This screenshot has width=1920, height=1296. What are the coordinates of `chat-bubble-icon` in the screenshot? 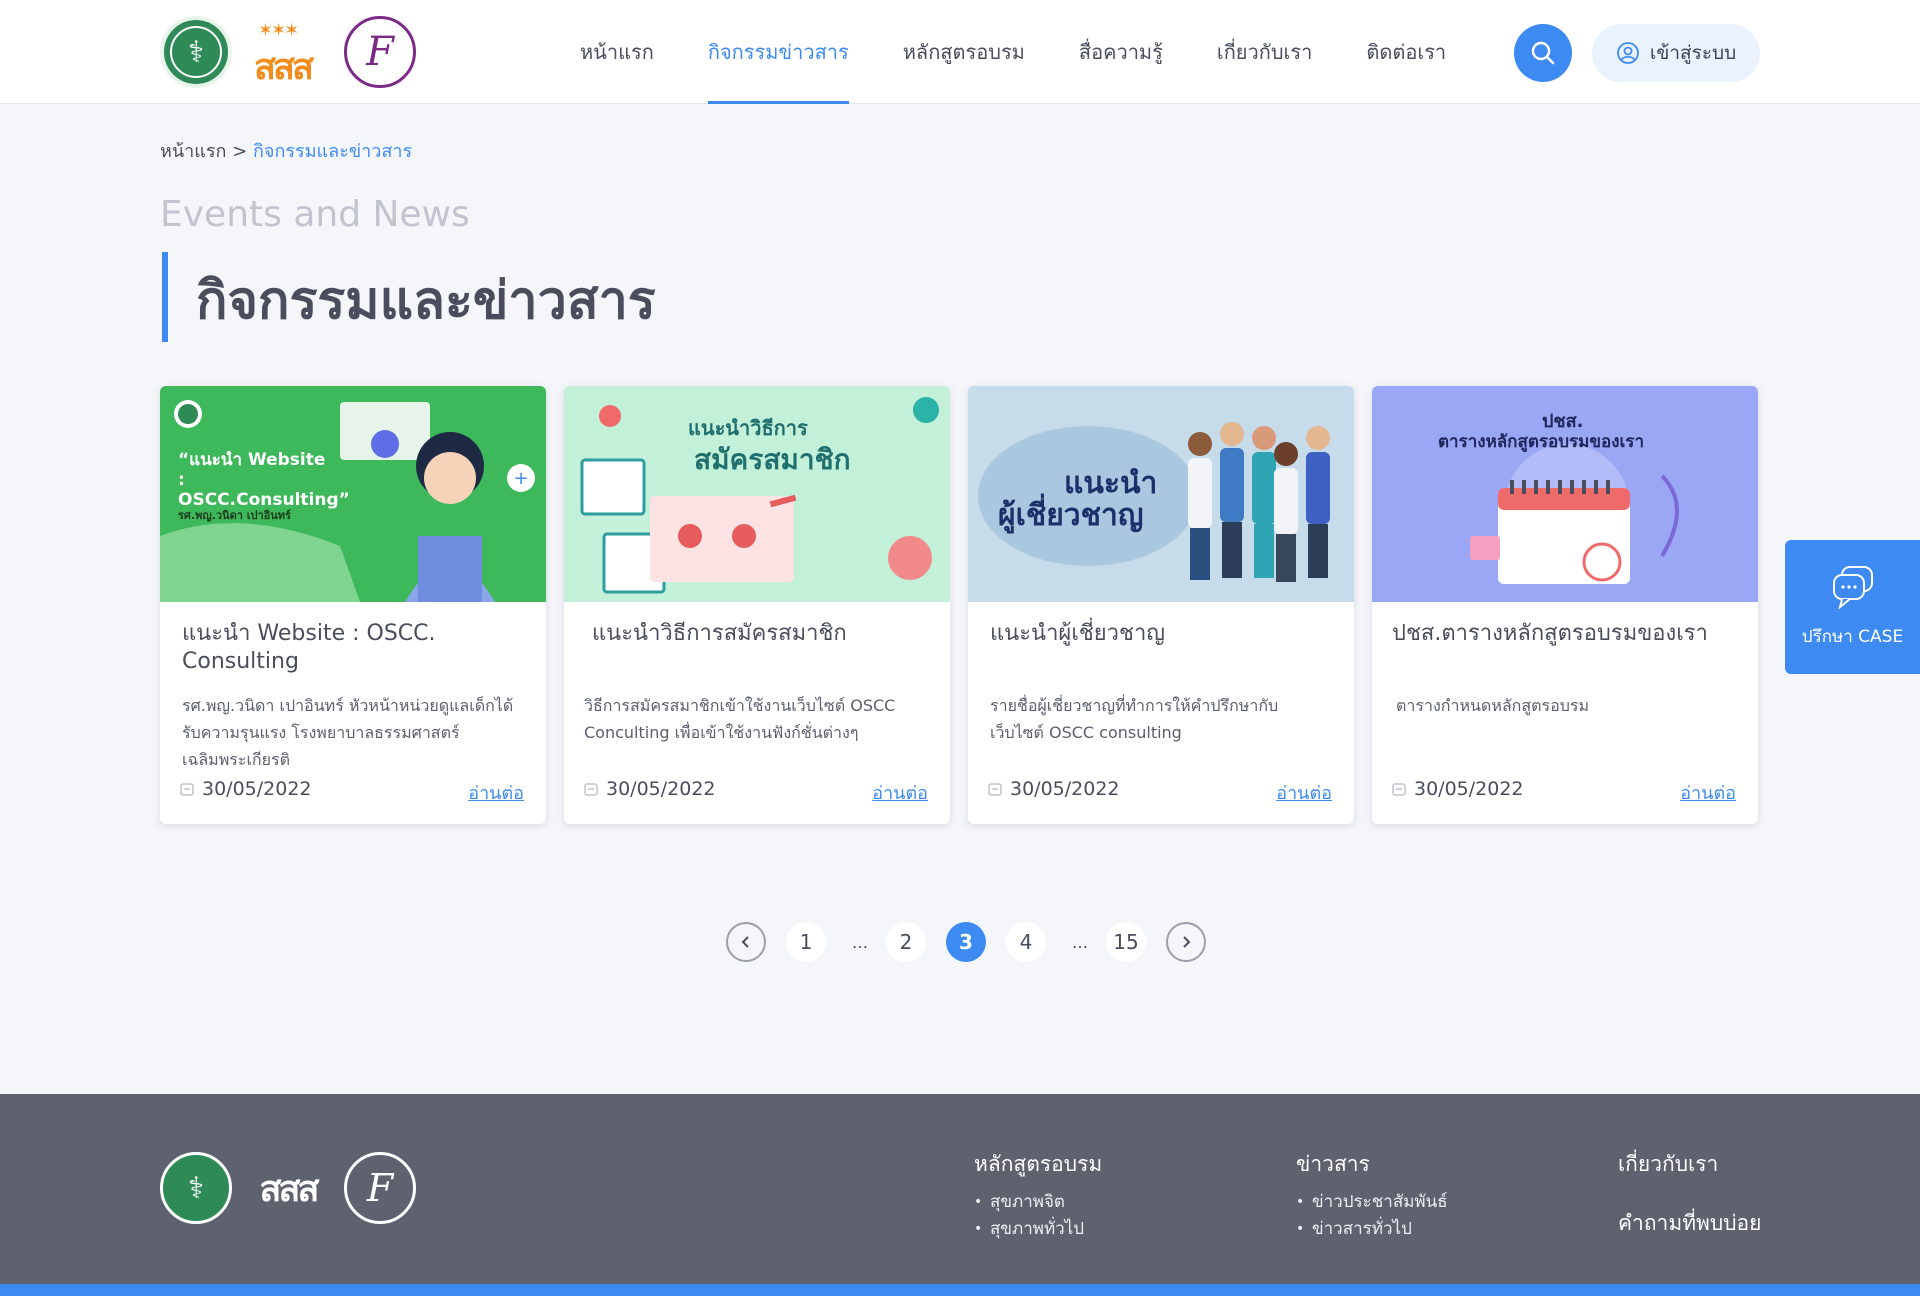 It's located at (1852, 587).